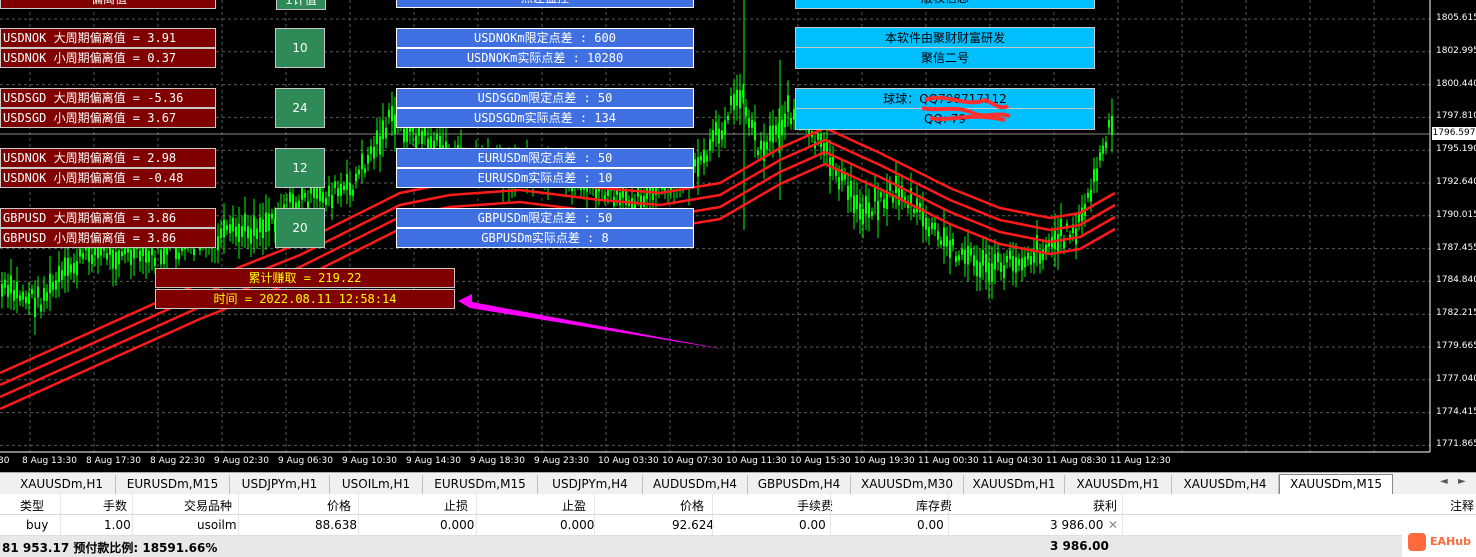  I want to click on time-tick: 8 Aug 17:30, so click(113, 461).